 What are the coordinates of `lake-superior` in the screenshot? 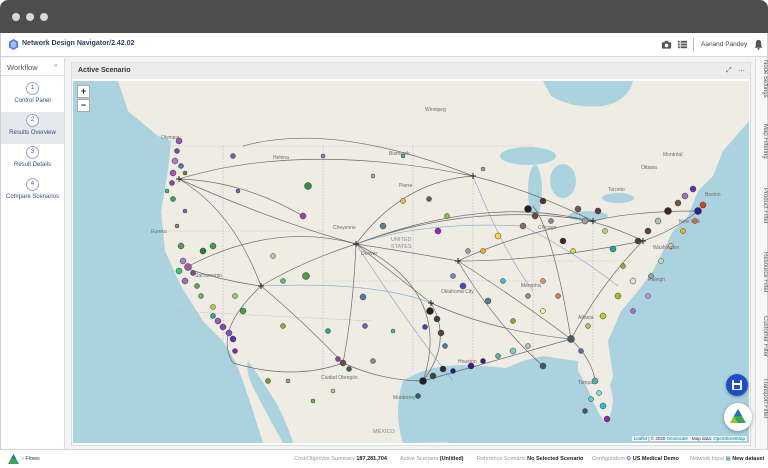 It's located at (528, 156).